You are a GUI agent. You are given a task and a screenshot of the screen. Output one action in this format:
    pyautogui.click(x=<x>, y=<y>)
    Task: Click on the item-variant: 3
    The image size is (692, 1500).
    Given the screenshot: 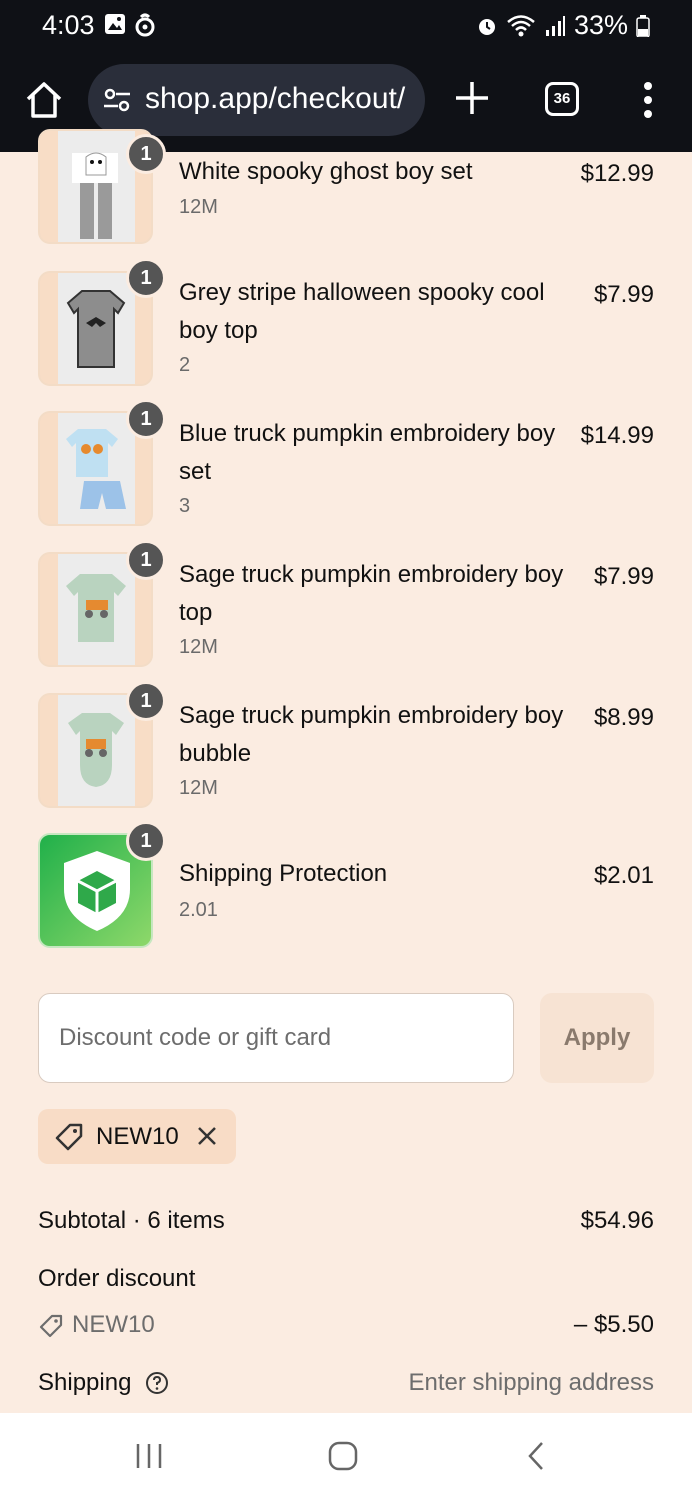 What is the action you would take?
    pyautogui.click(x=185, y=506)
    